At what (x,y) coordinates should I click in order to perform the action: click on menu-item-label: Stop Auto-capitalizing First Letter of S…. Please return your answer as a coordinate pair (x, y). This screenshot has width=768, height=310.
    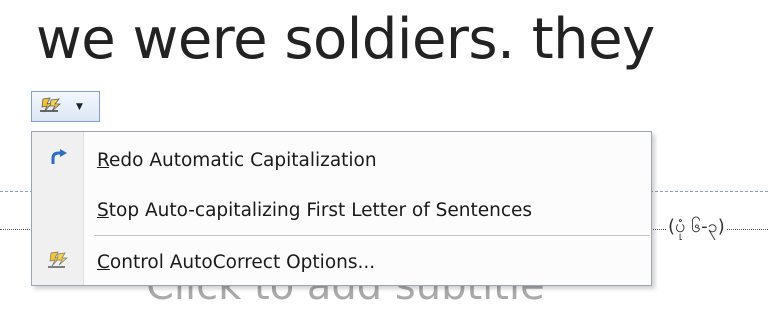
    Looking at the image, I should click on (315, 210).